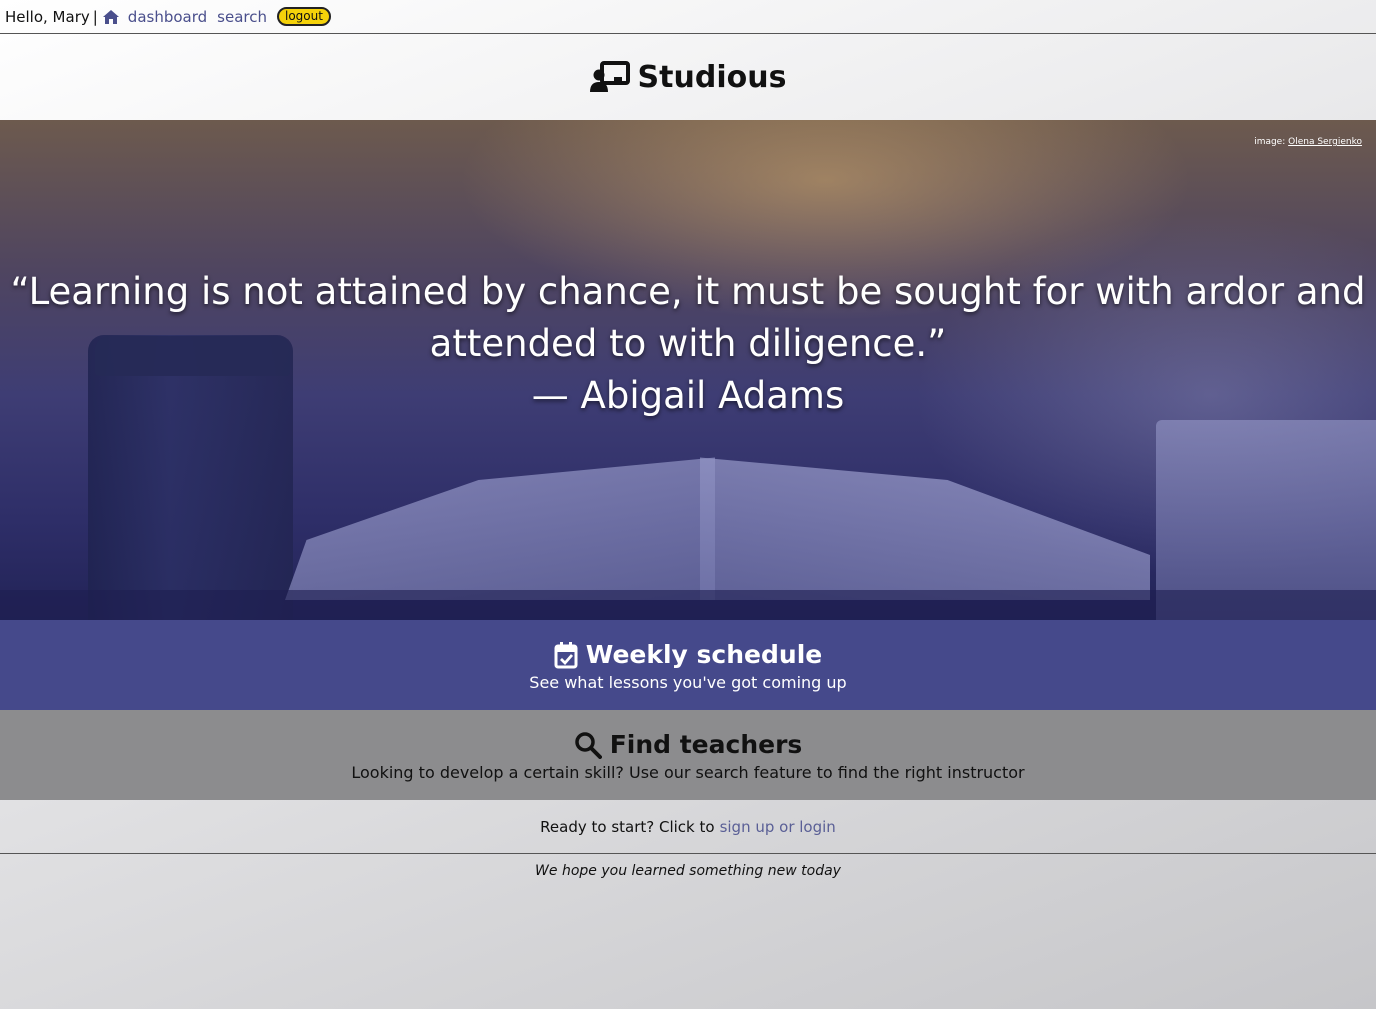 The image size is (1376, 1009). What do you see at coordinates (500, 528) in the screenshot?
I see `hero-background-book-left` at bounding box center [500, 528].